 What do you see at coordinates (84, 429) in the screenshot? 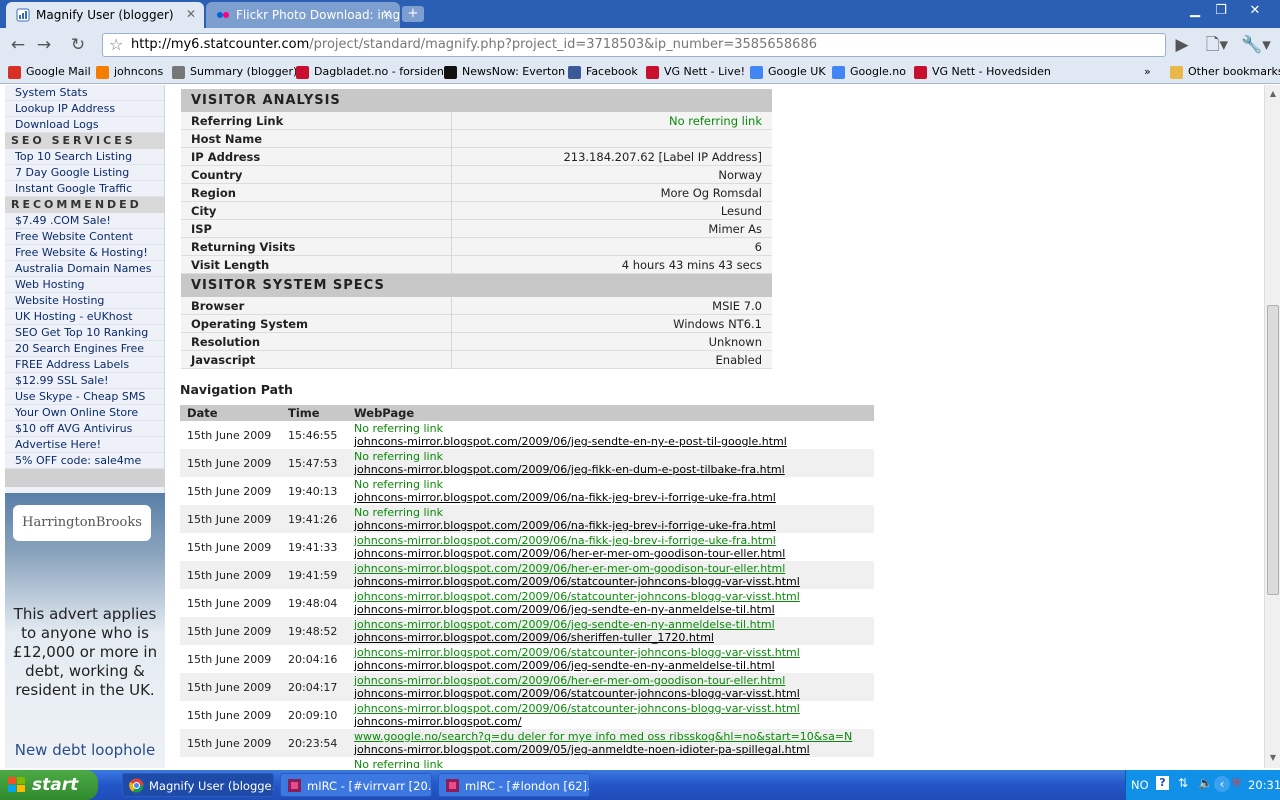
I see `sidebar-item-recommended: $10 off AVG Antivirus` at bounding box center [84, 429].